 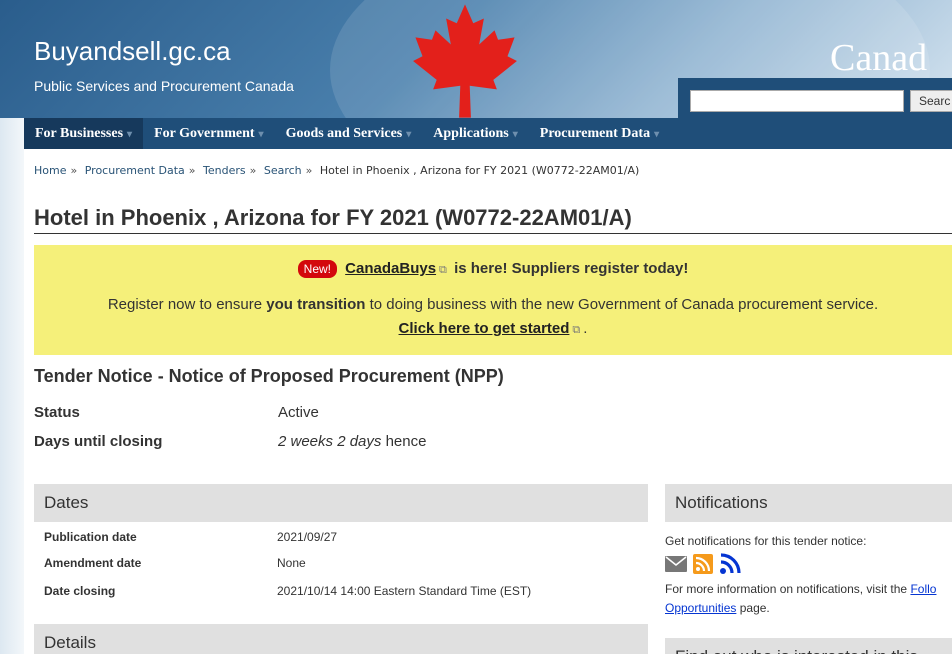 What do you see at coordinates (224, 170) in the screenshot?
I see `breadcrumb-tenders: Tenders` at bounding box center [224, 170].